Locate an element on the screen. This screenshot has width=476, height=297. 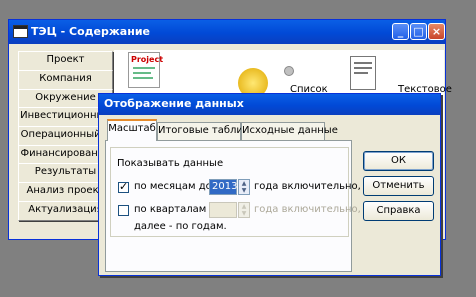
app-icon is located at coordinates (20, 31).